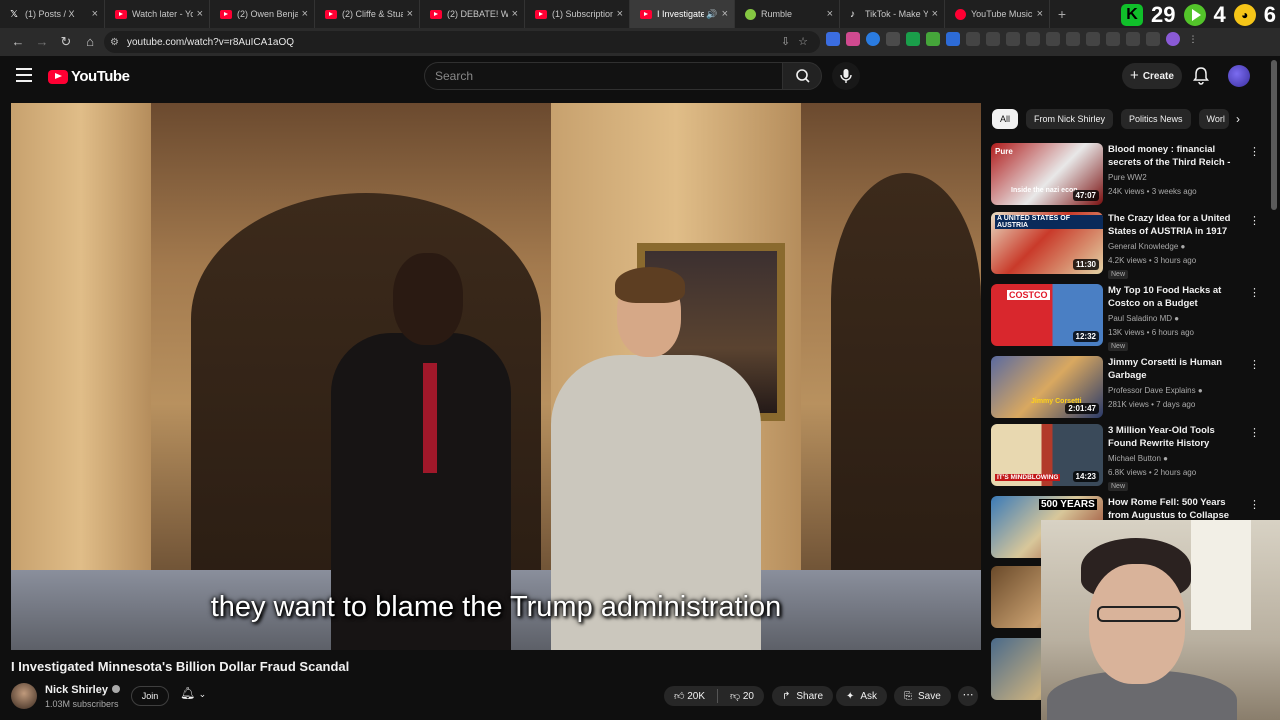 This screenshot has height=720, width=1280. I want to click on chip-from-channel: From Nick Shirley, so click(1070, 119).